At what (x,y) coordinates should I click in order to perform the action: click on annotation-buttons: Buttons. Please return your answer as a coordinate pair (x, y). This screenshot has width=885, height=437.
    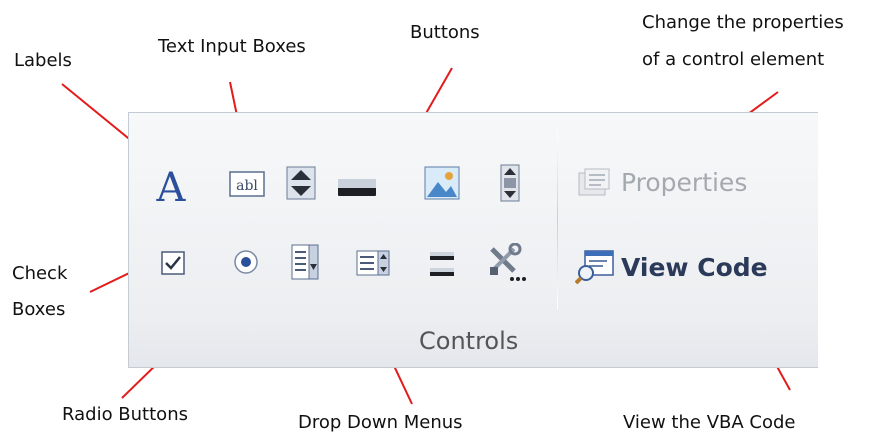
    Looking at the image, I should click on (445, 32).